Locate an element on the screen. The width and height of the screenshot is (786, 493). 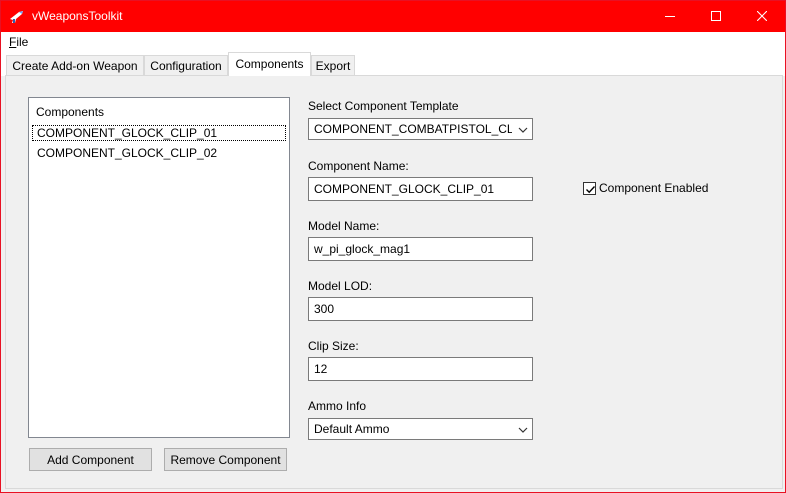
close-icon is located at coordinates (762, 17).